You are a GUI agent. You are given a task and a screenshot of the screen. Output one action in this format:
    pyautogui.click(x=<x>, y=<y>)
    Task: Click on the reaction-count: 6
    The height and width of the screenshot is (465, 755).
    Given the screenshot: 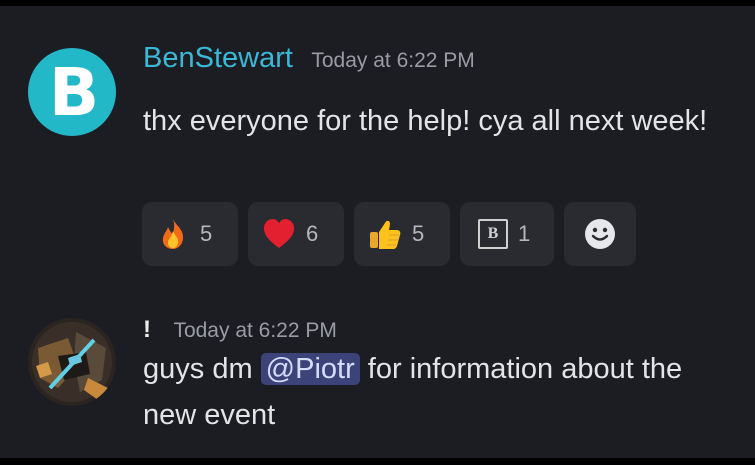 What is the action you would take?
    pyautogui.click(x=312, y=233)
    